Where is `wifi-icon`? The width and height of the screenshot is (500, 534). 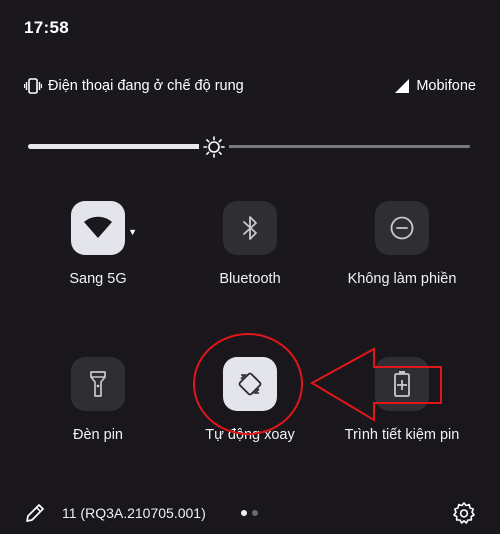
wifi-icon is located at coordinates (98, 227).